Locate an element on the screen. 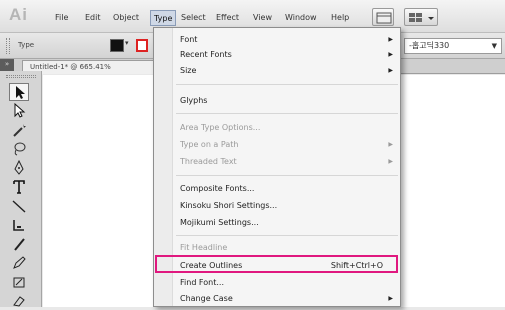 Image resolution: width=505 pixels, height=310 pixels. type-tool is located at coordinates (19, 187).